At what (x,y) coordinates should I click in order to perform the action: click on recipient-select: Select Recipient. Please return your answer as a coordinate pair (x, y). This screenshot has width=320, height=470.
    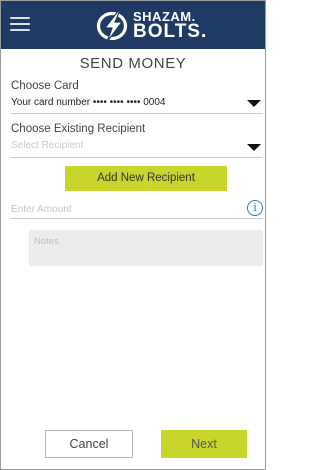
    Looking at the image, I should click on (137, 149).